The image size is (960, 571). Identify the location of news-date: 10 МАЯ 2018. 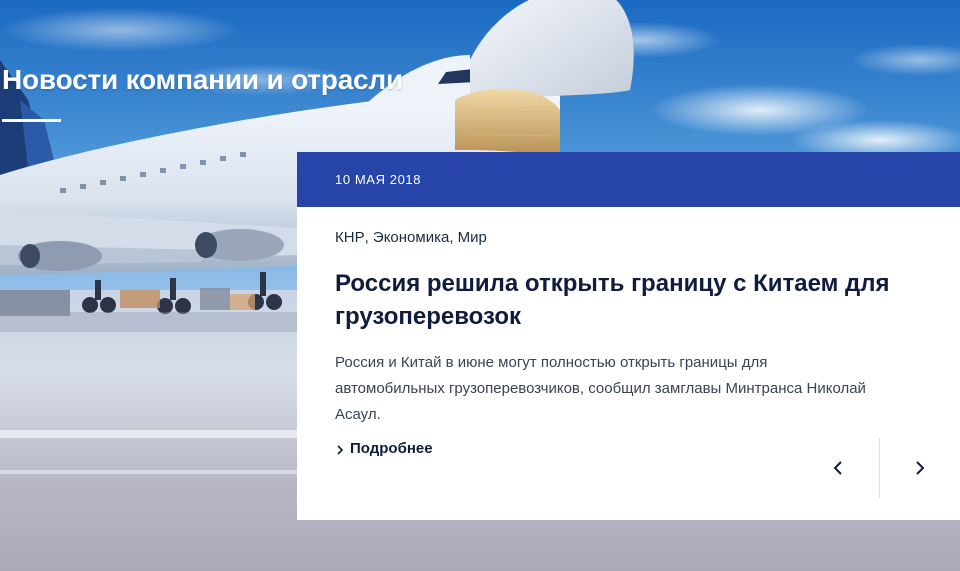
(378, 179).